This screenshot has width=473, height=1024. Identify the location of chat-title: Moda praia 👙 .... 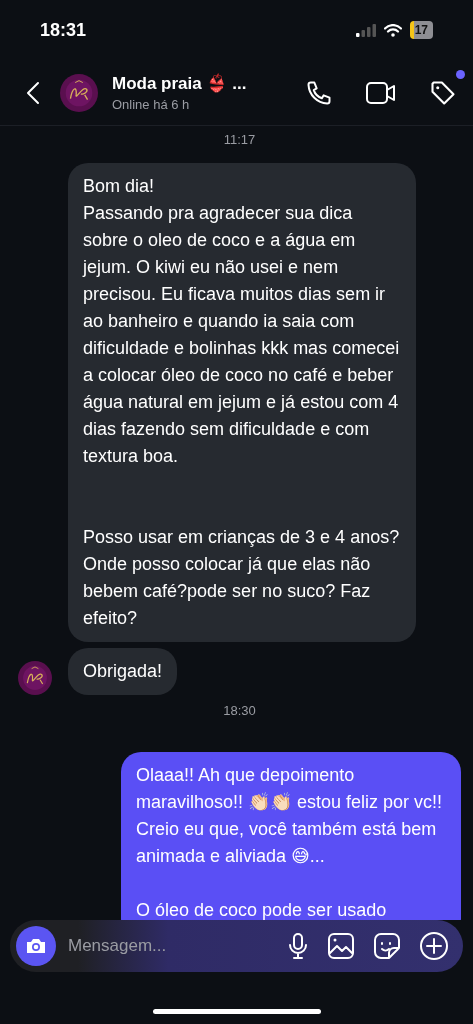
(192, 83).